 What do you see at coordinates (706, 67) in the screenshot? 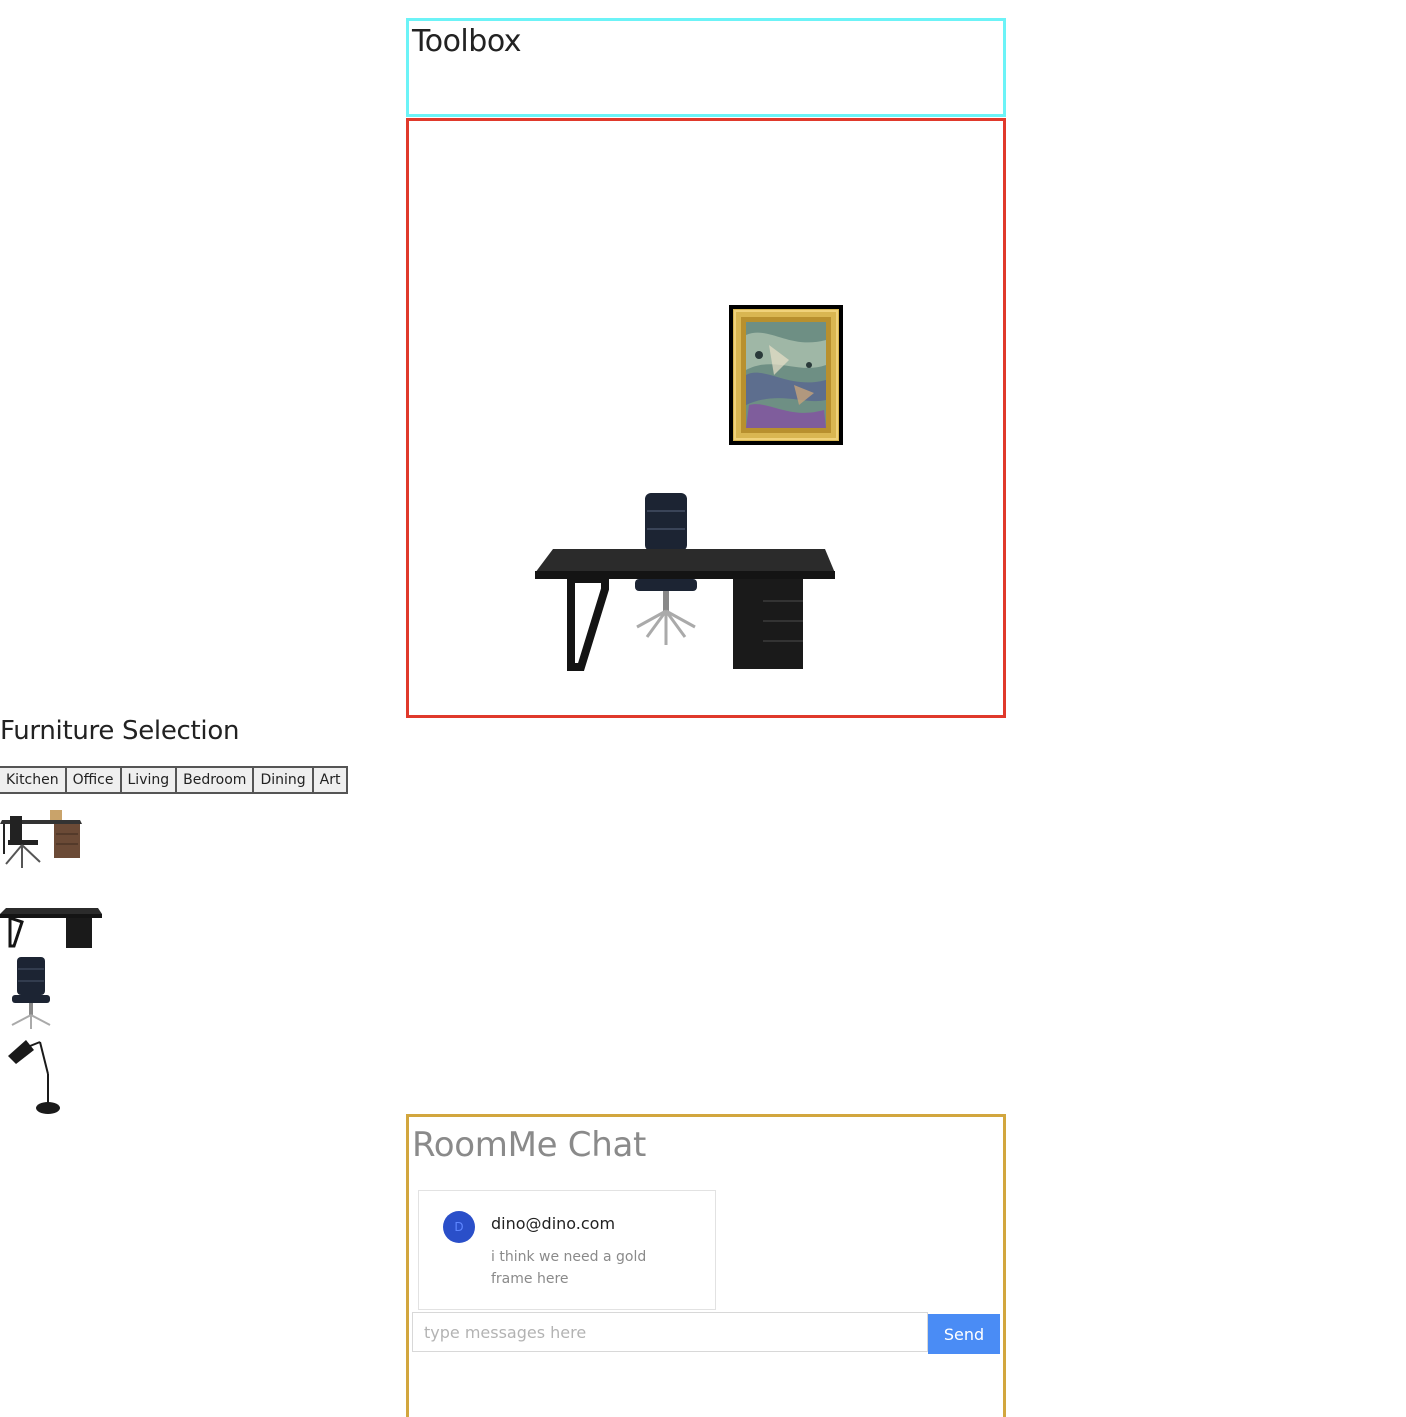
I see `toolbox-panel: Toolbox` at bounding box center [706, 67].